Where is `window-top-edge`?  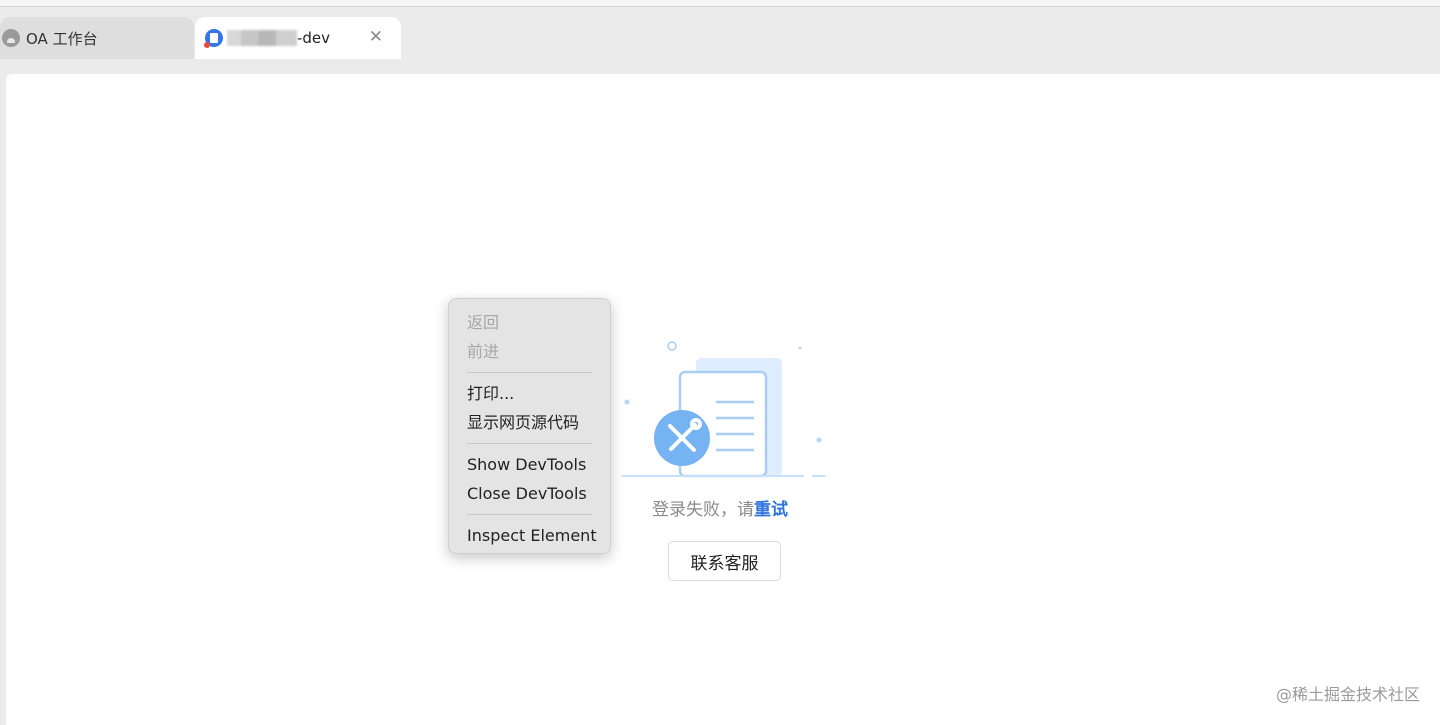 window-top-edge is located at coordinates (720, 3).